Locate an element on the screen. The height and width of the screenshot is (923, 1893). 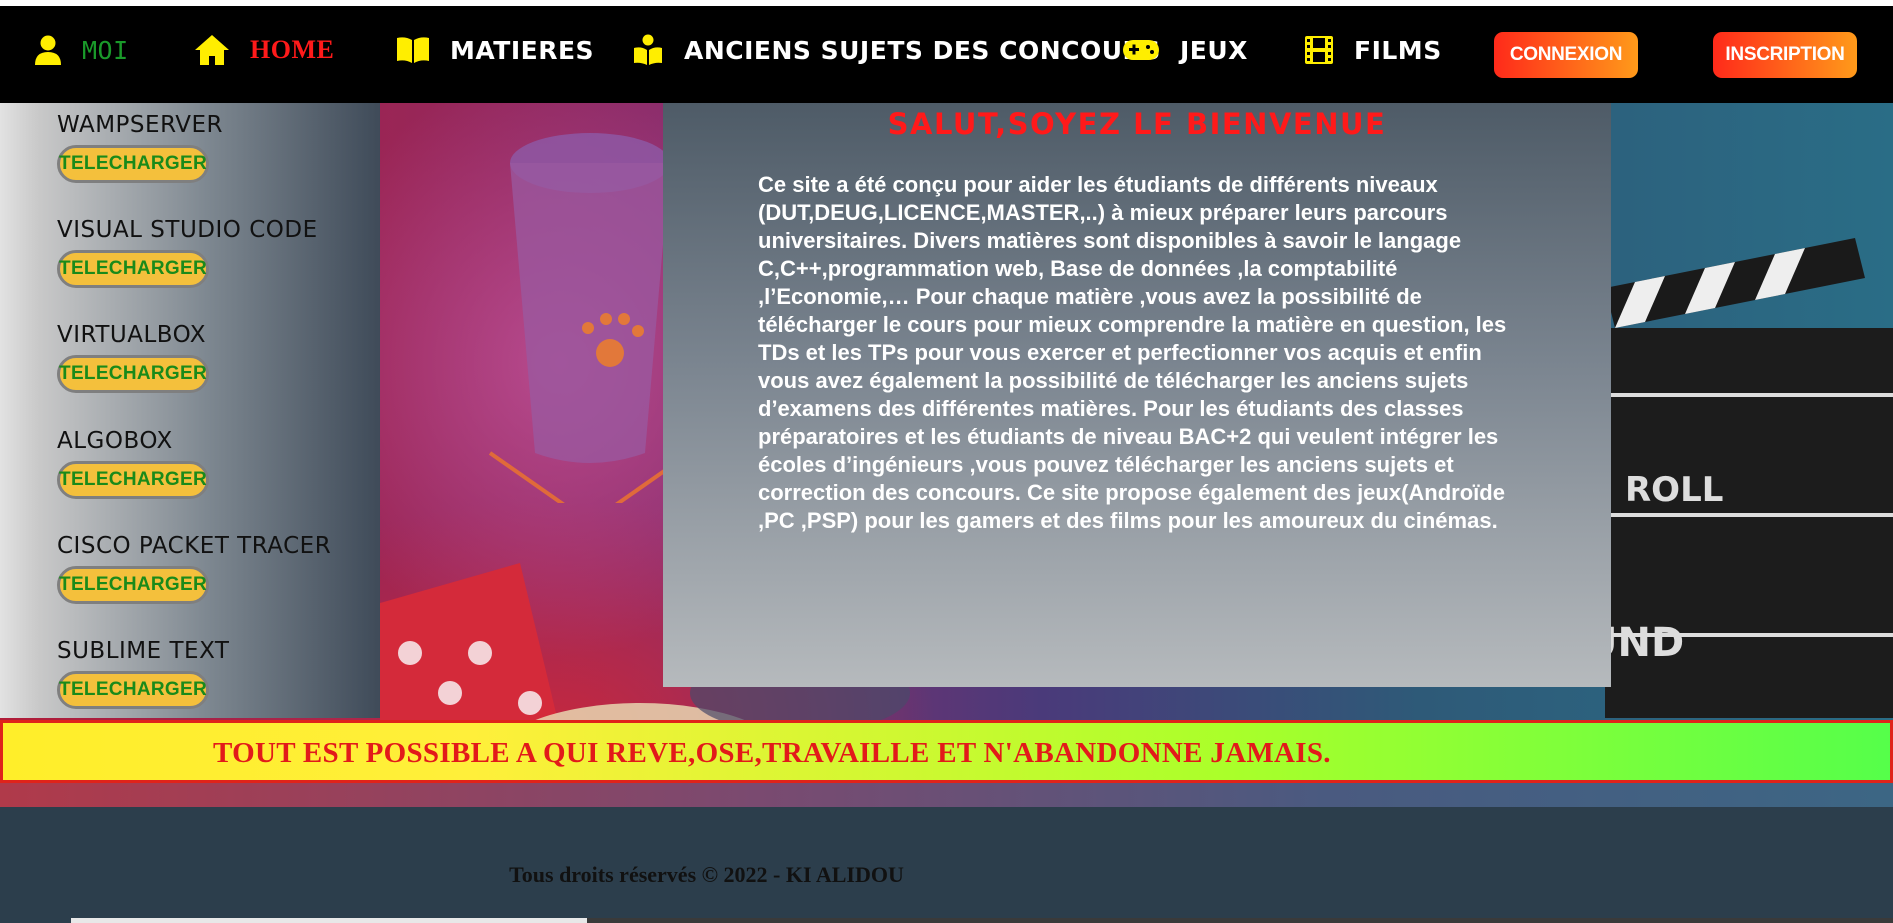
nav-matieres-label: MATIERES is located at coordinates (522, 50).